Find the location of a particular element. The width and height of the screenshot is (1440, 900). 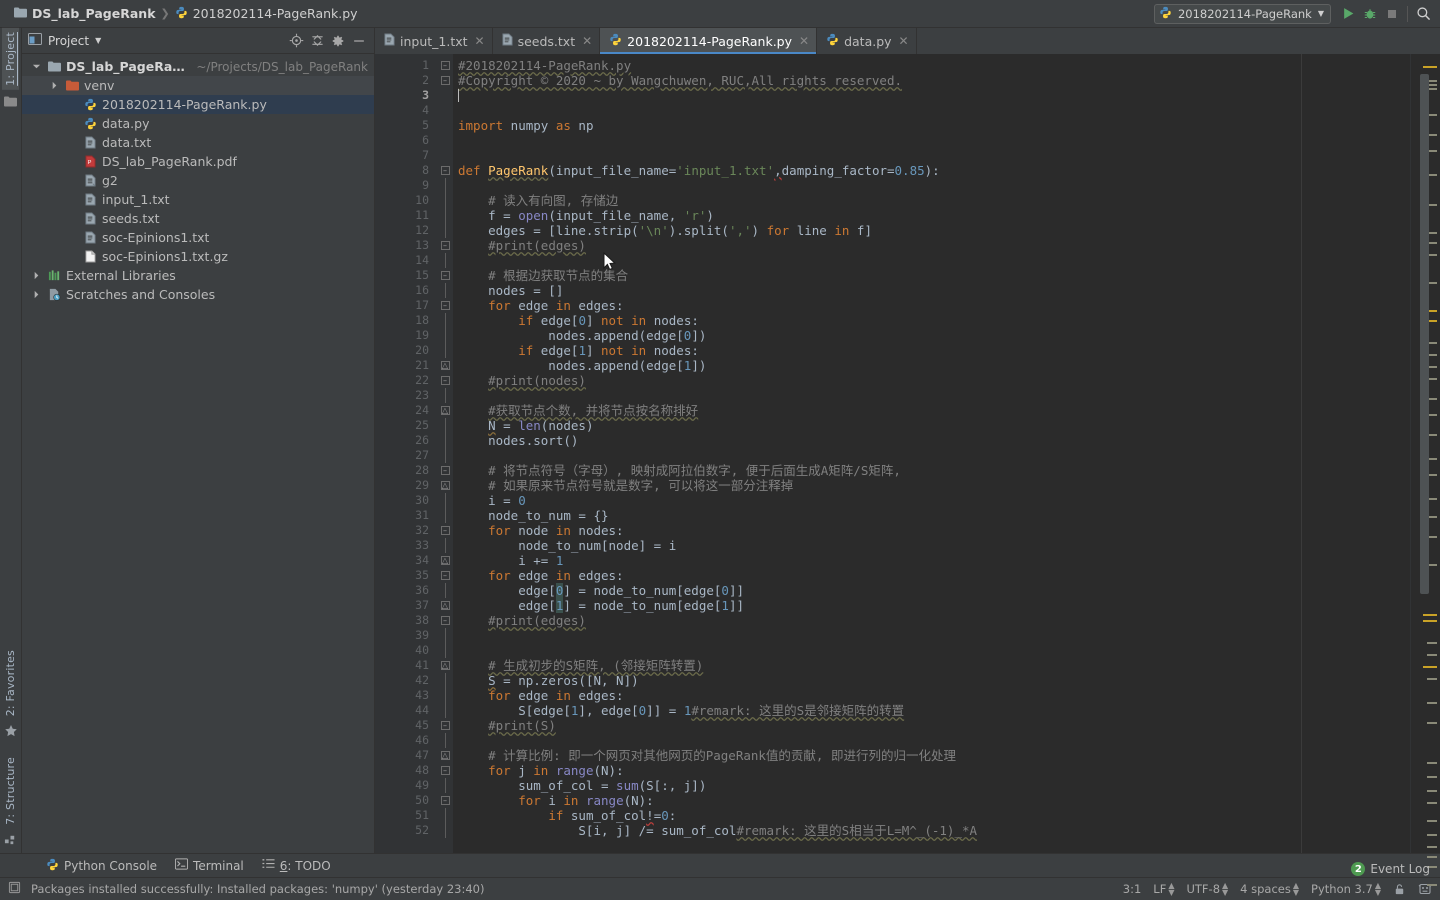

search-everywhere-icon is located at coordinates (1423, 14).